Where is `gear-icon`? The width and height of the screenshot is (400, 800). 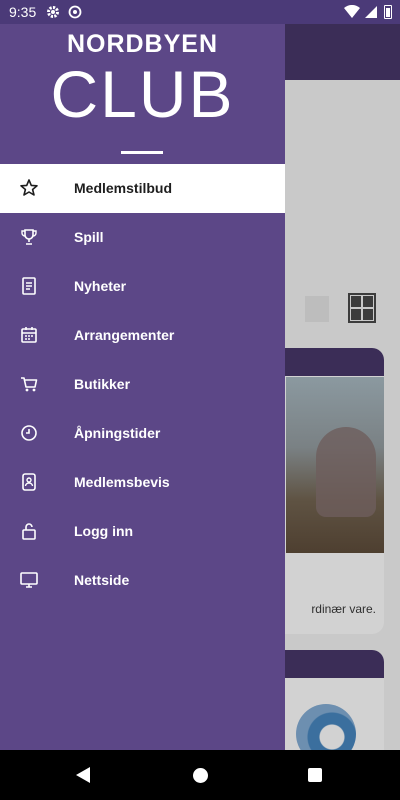 gear-icon is located at coordinates (53, 13).